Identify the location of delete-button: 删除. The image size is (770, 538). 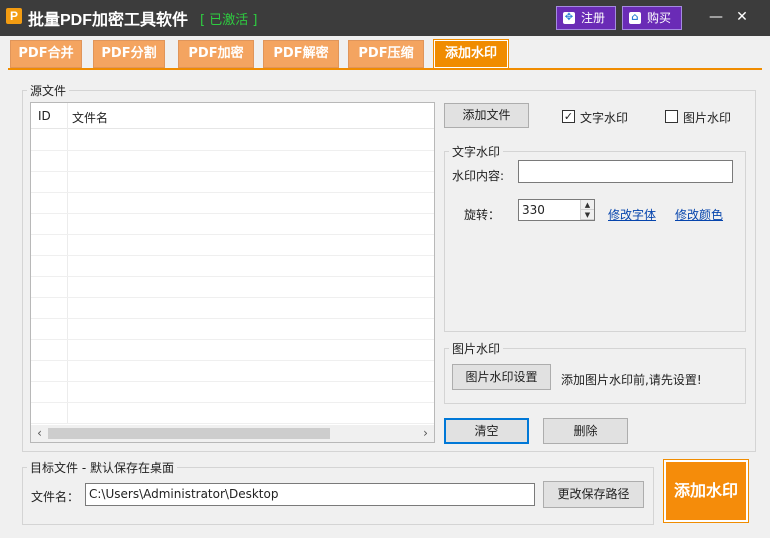
(585, 431).